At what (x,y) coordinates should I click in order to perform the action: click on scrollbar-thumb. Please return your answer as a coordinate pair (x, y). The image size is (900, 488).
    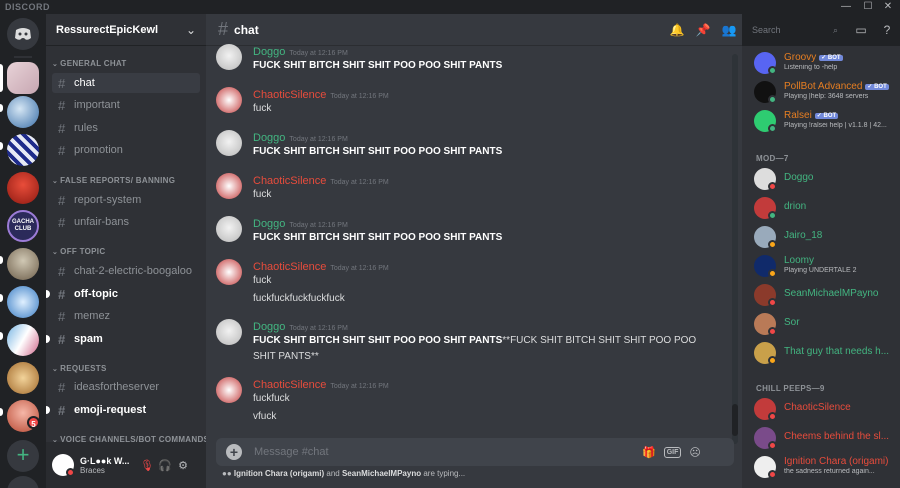
    Looking at the image, I should click on (735, 420).